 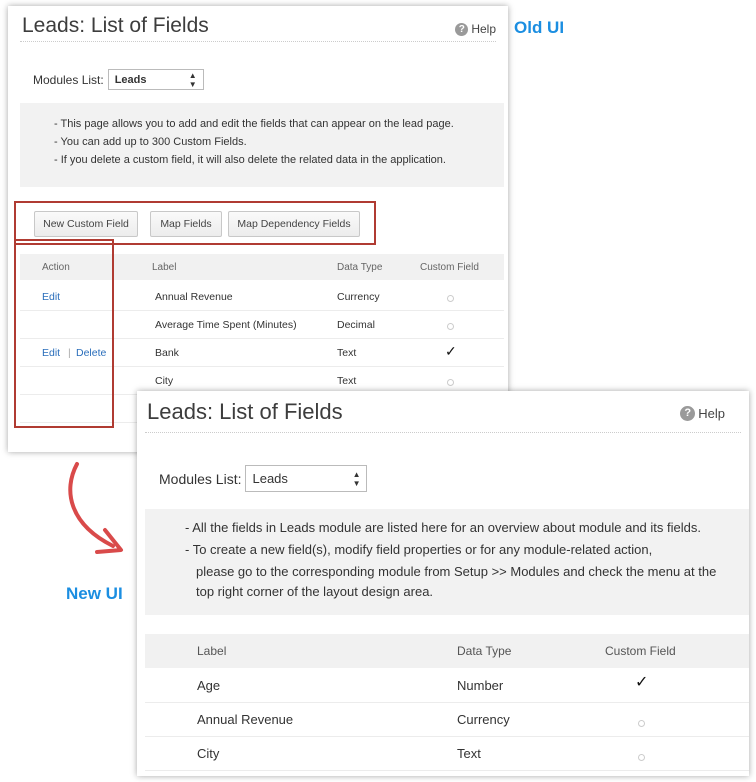 What do you see at coordinates (480, 685) in the screenshot?
I see `field-type: Number` at bounding box center [480, 685].